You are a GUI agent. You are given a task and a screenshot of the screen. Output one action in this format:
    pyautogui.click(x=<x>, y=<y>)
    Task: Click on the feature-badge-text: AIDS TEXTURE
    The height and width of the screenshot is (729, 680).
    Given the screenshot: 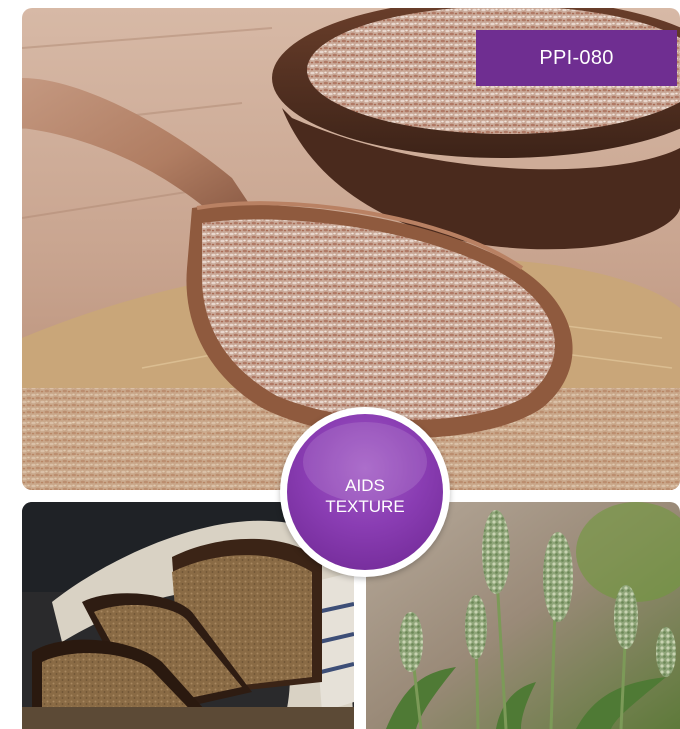 What is the action you would take?
    pyautogui.click(x=365, y=496)
    